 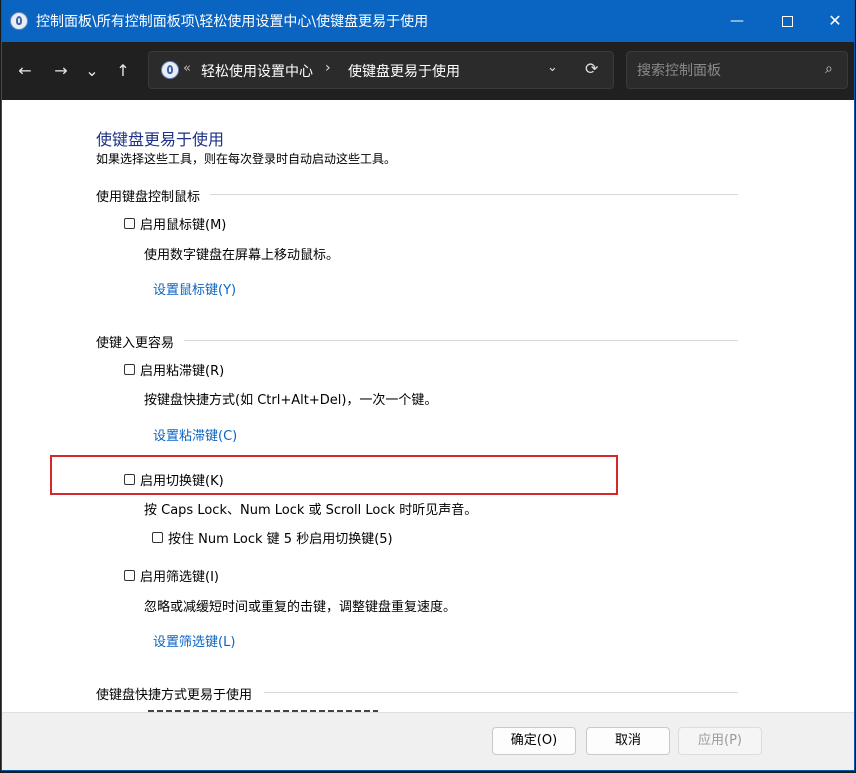 I want to click on mouse-keys-description: 使用数字键盘在屏幕上移动鼠标。, so click(x=242, y=255).